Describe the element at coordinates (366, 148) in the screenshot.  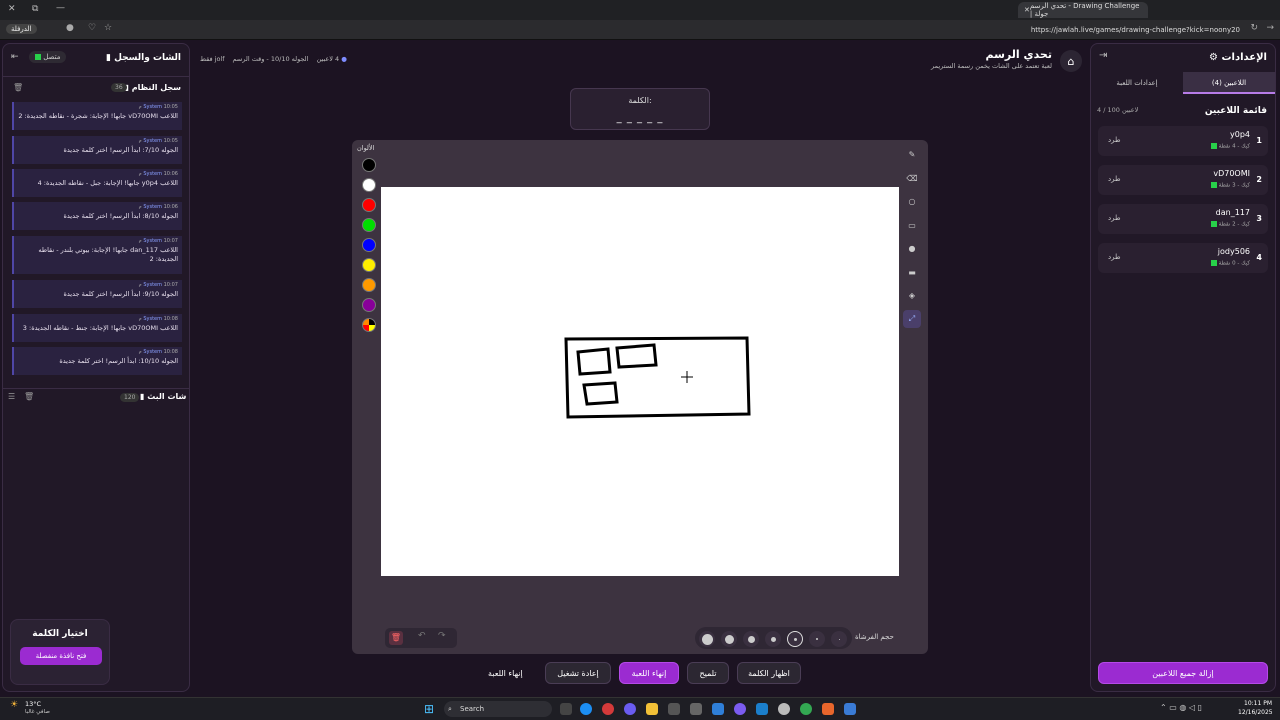
I see `colors-label: الألوان` at that location.